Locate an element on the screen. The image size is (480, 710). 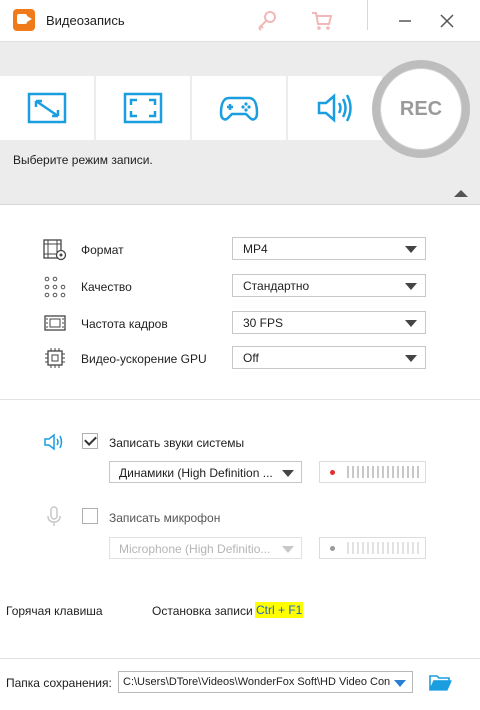
fullscreen-capture-button is located at coordinates (143, 108).